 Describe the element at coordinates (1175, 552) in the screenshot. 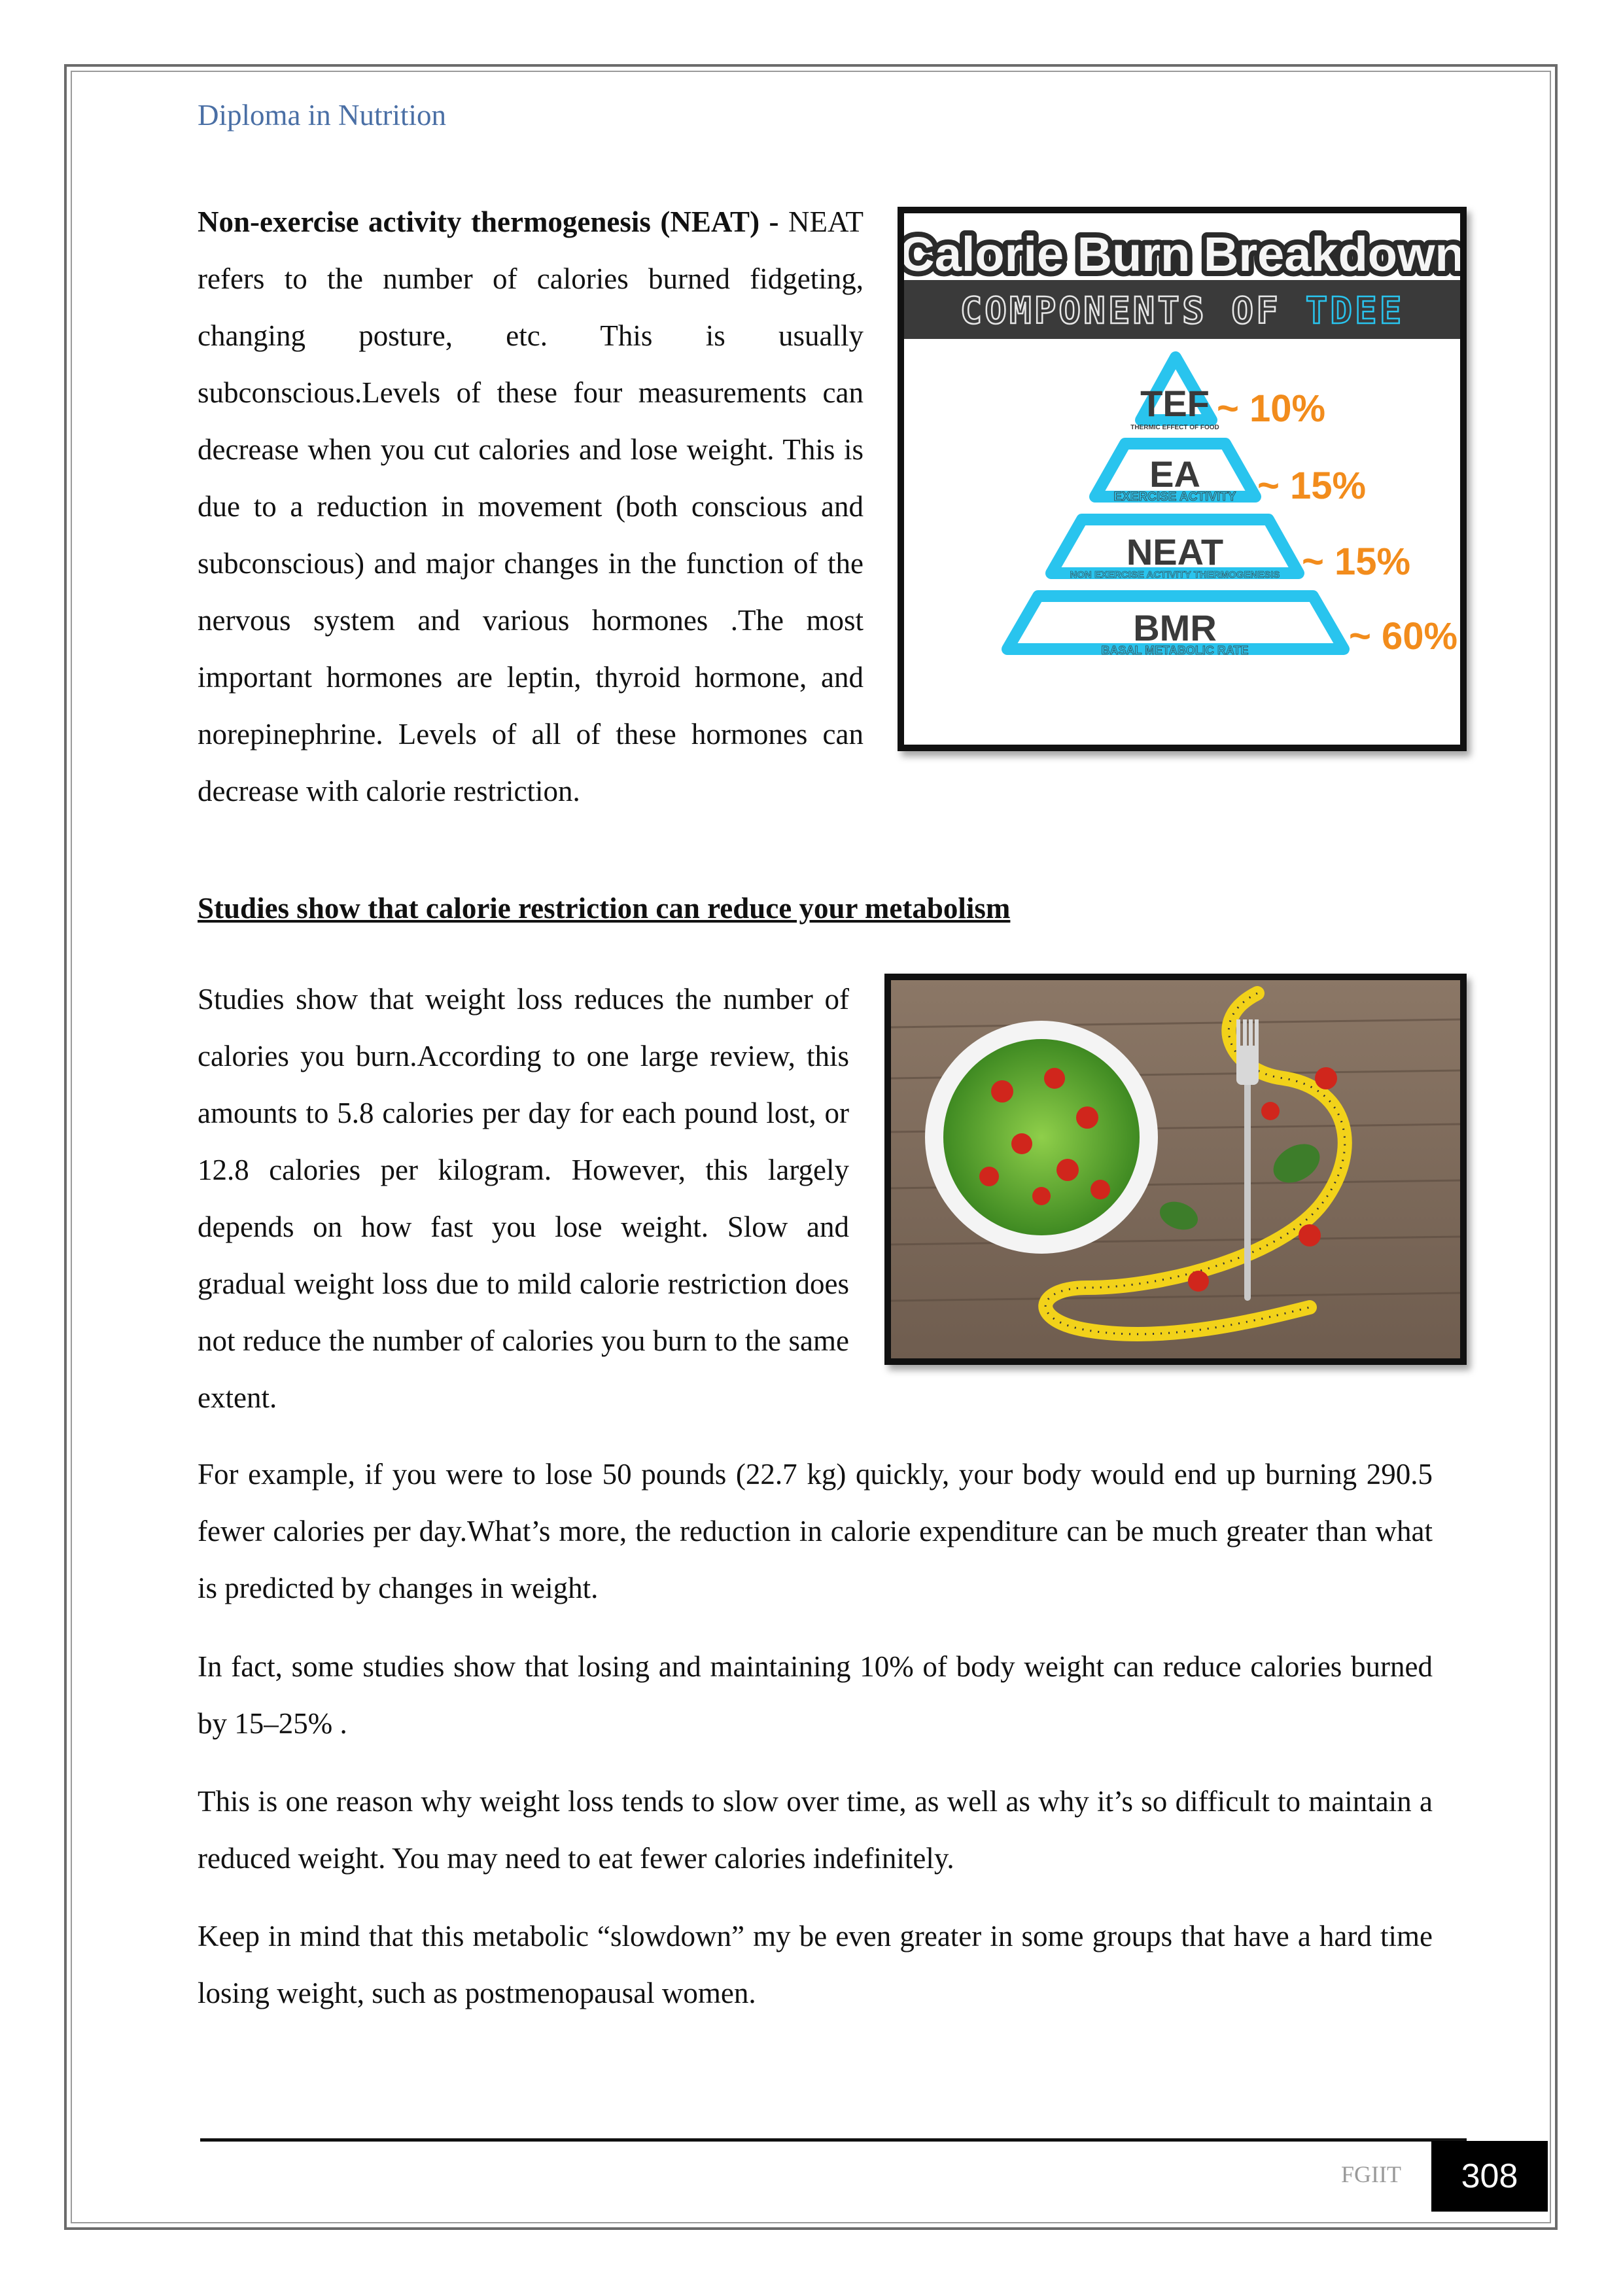

I see `tier-abbr-neat: NEAT` at that location.